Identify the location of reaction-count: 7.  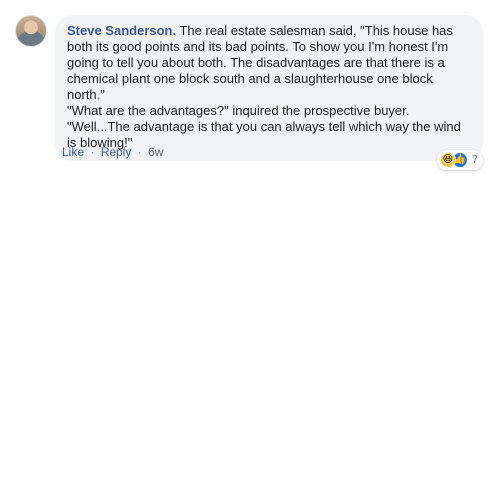
(474, 160).